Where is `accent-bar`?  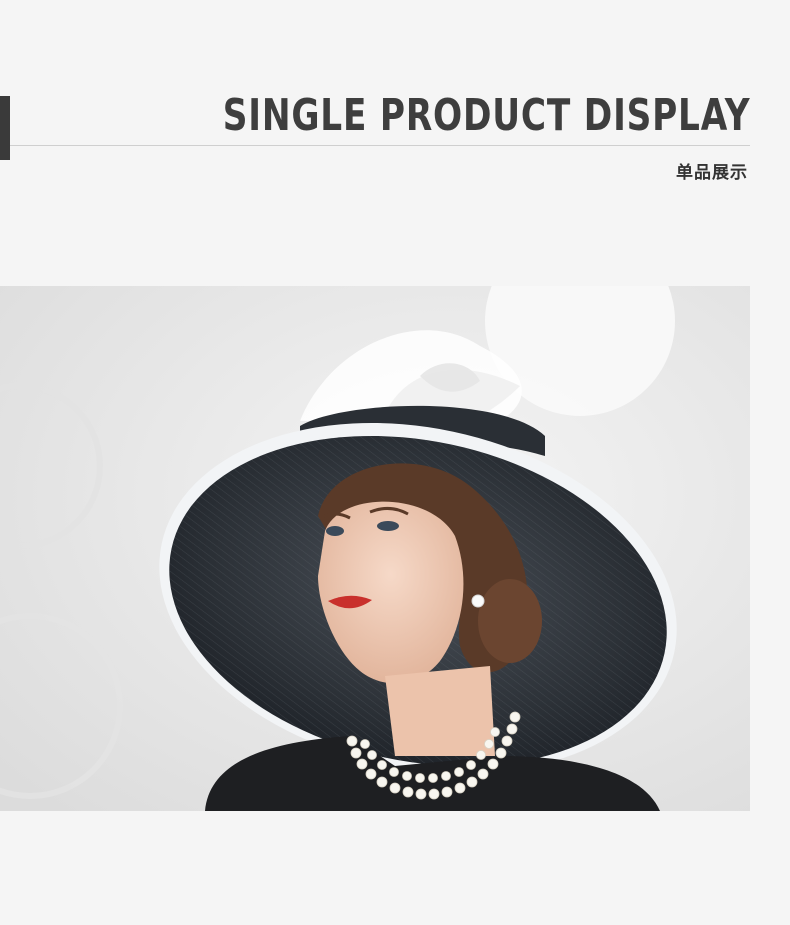 accent-bar is located at coordinates (5, 128).